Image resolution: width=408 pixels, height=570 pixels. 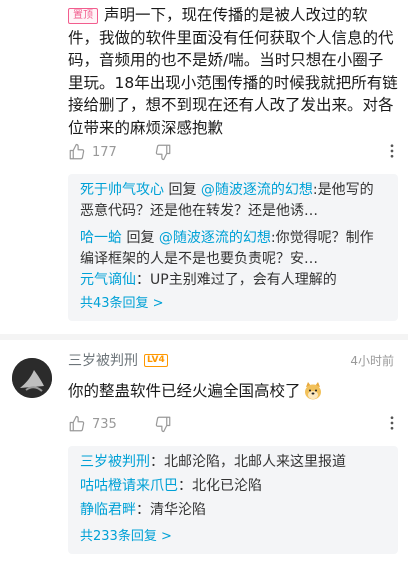 I want to click on reply-username: 静临君畔, so click(x=108, y=510).